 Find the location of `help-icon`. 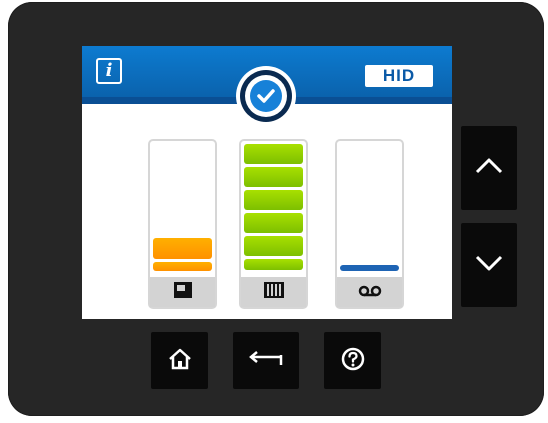

help-icon is located at coordinates (353, 361).